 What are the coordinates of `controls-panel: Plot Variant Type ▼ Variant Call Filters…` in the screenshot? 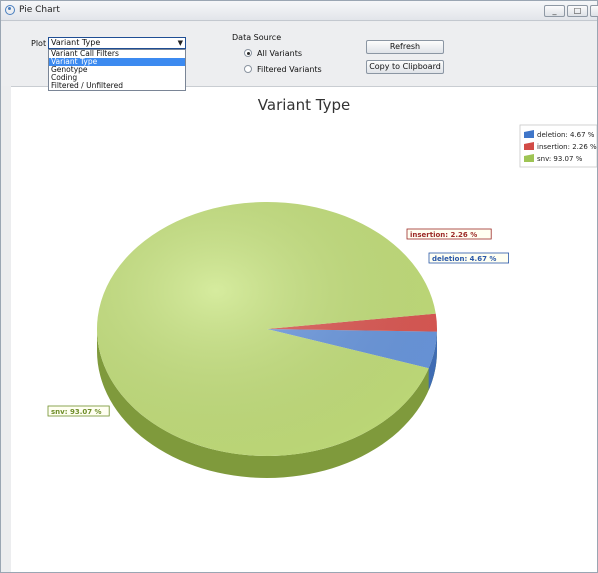 It's located at (299, 56).